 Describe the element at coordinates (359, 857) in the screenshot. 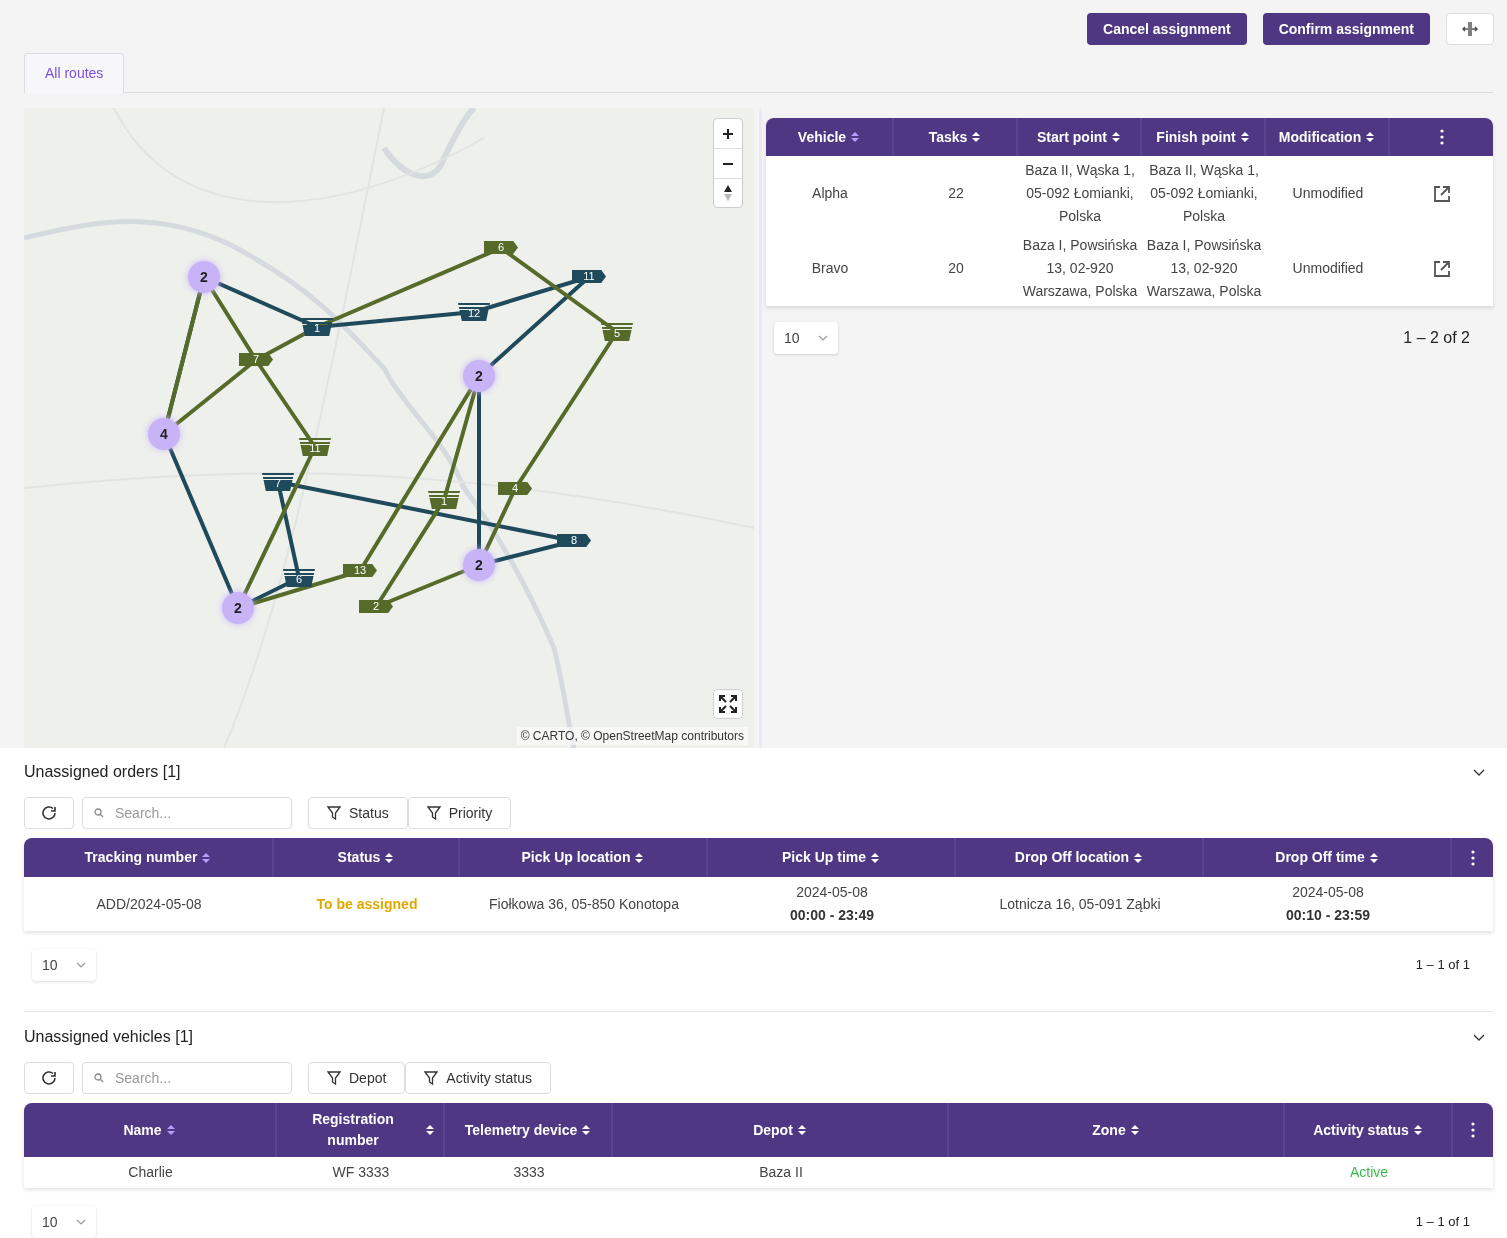

I see `column-header: Status` at that location.